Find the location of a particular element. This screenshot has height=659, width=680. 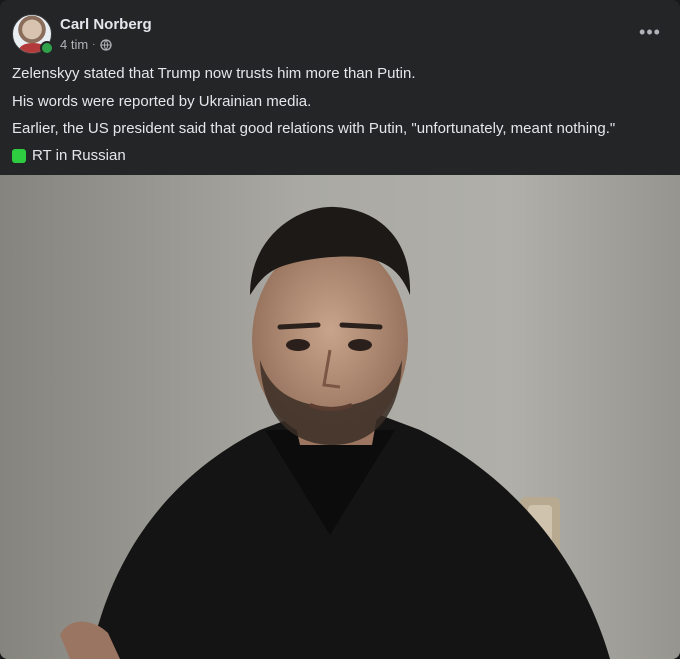

online-status-icon is located at coordinates (47, 48).